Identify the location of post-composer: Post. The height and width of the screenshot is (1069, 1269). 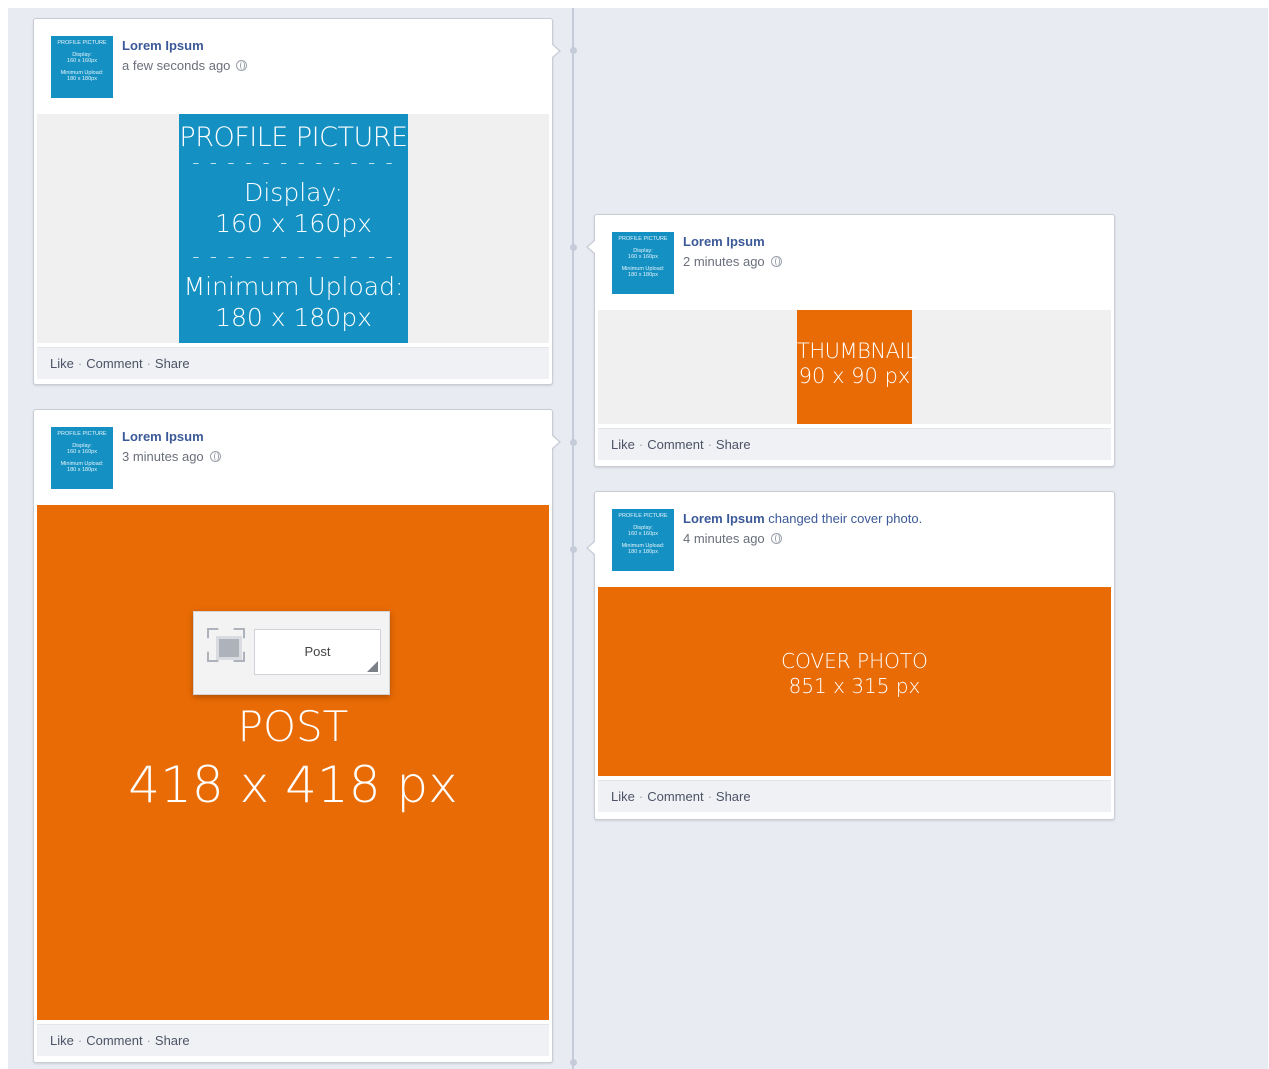
(291, 653).